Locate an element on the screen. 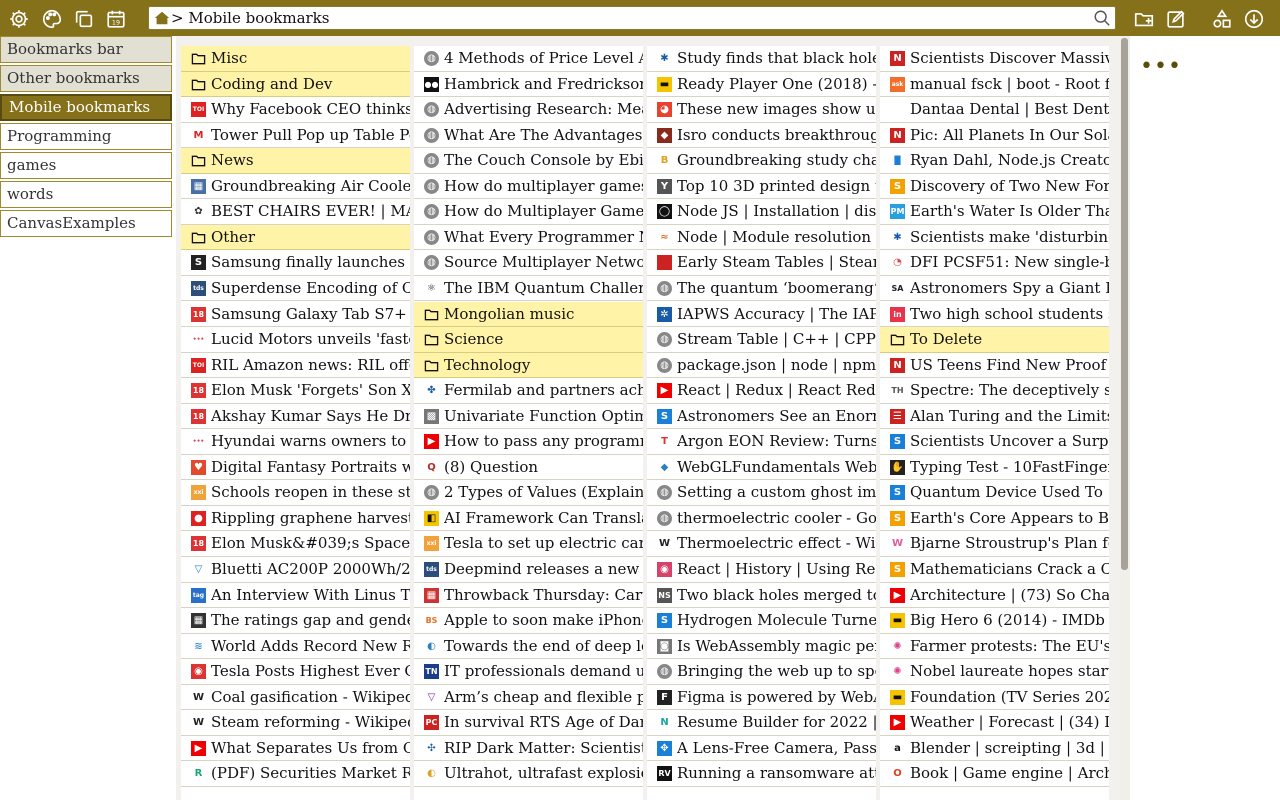 The image size is (1280, 800). bookmark-row: W Steam reforming - Wikipedia is located at coordinates (295, 723).